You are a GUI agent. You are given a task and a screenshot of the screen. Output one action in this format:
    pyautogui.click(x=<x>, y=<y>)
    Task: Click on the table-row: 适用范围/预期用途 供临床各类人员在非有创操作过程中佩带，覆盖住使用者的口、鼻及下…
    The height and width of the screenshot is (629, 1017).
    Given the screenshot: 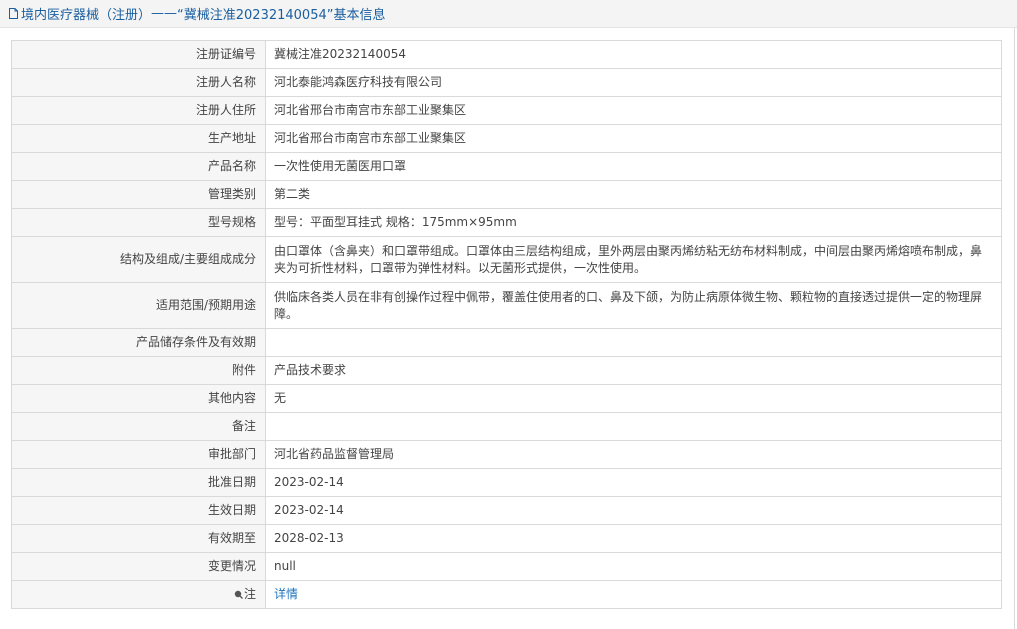 What is the action you would take?
    pyautogui.click(x=506, y=305)
    